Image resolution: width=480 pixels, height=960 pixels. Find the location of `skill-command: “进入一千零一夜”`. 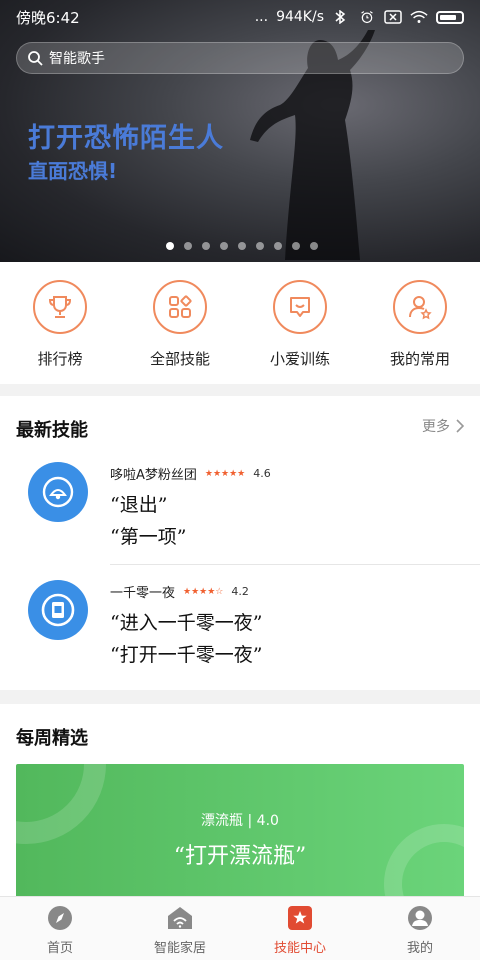

skill-command: “进入一千零一夜” is located at coordinates (186, 623).